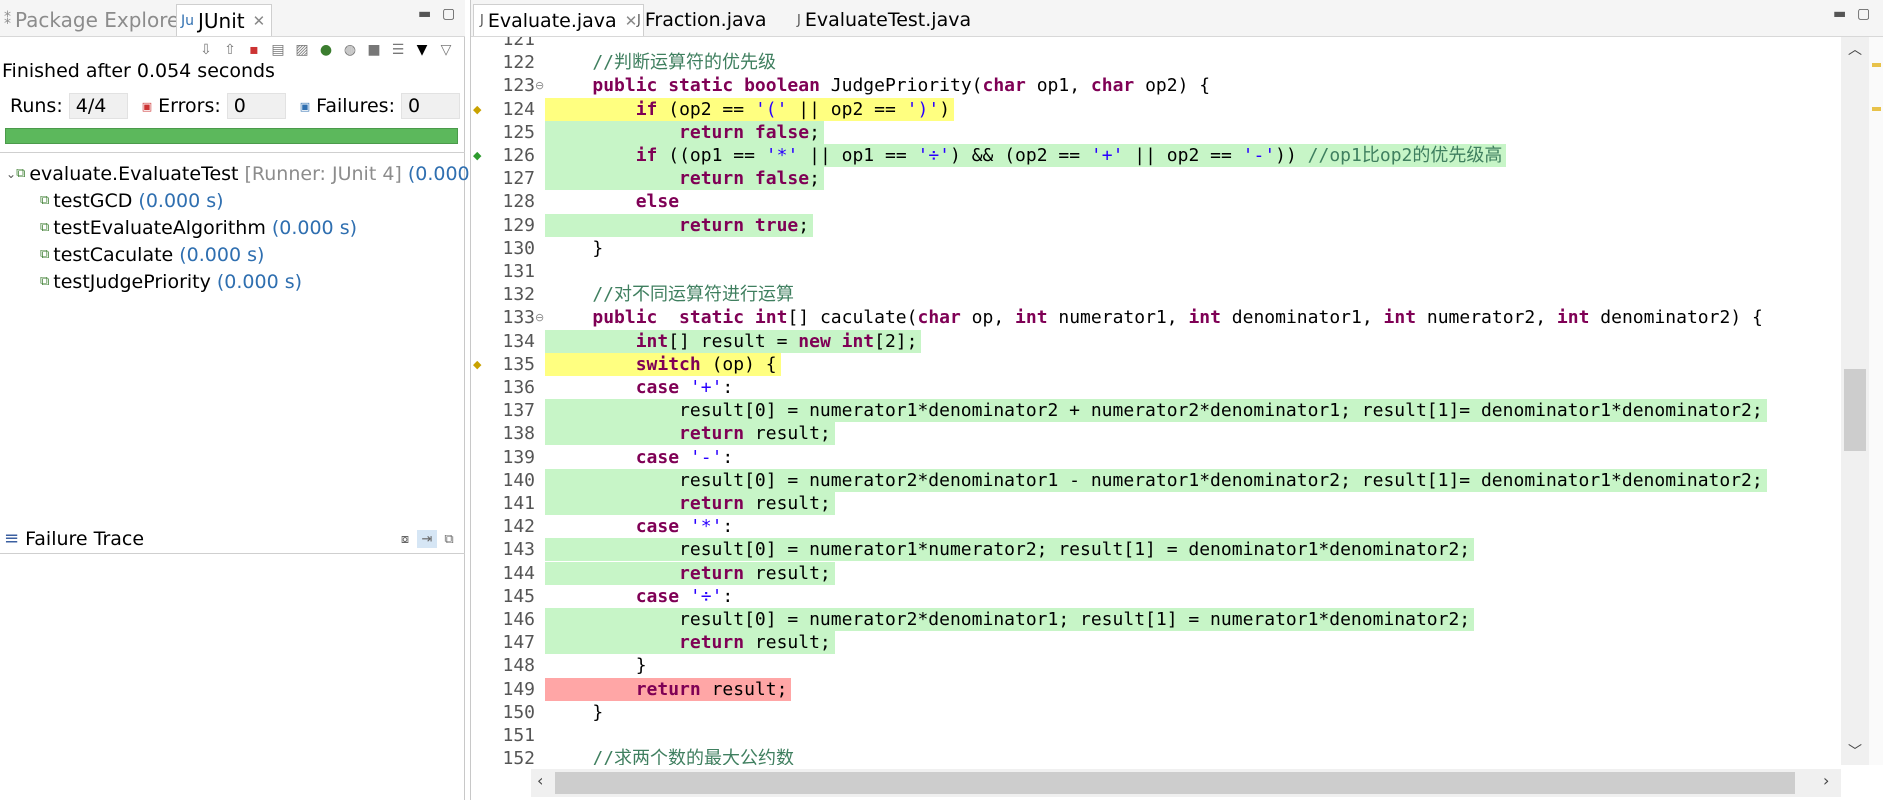  Describe the element at coordinates (1156, 132) in the screenshot. I see `code-line: 125 return false;` at that location.